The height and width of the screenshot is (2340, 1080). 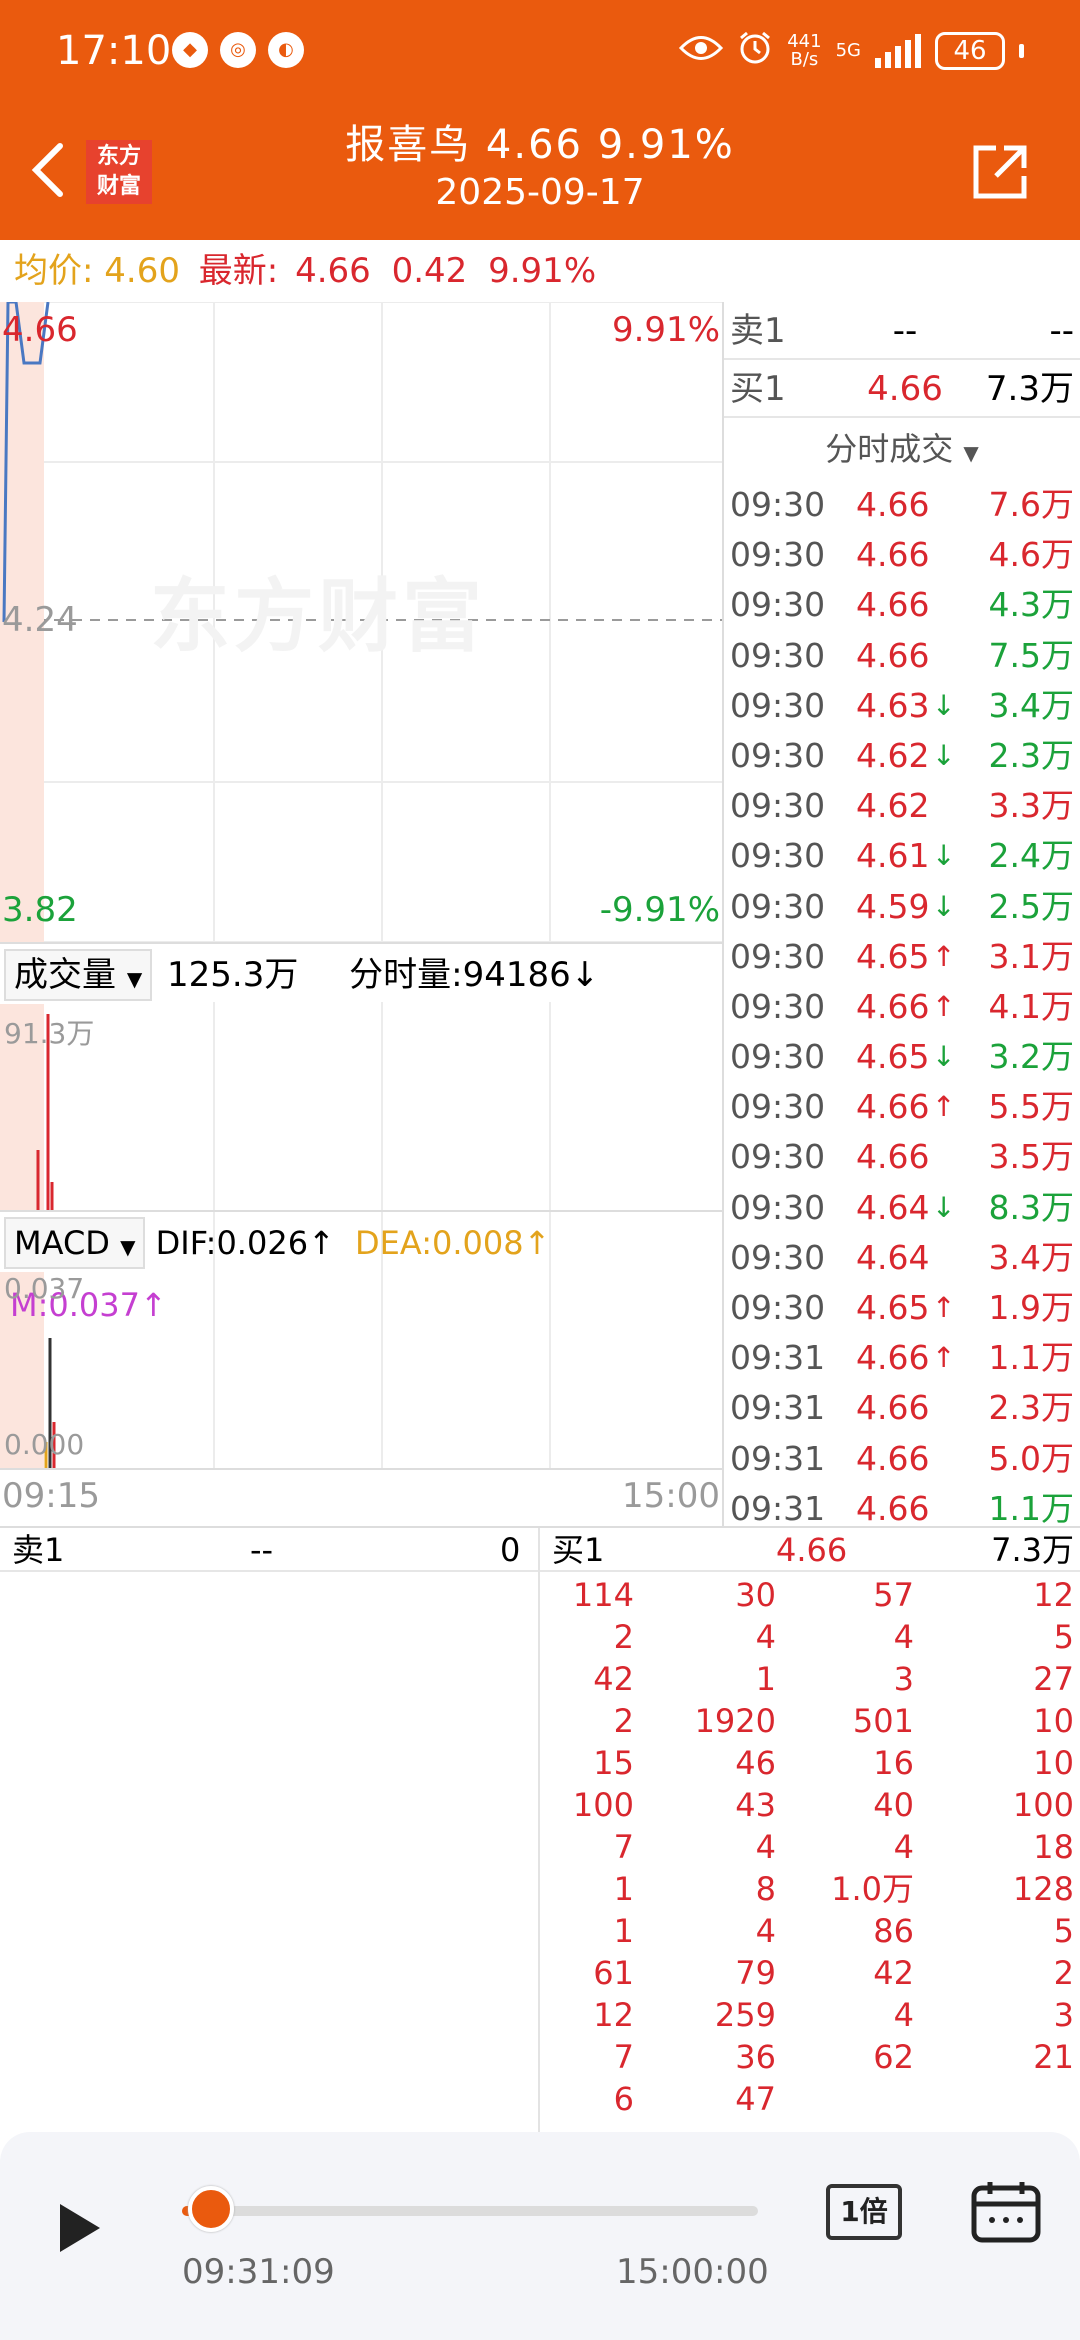 I want to click on queue-cell: 100, so click(x=1043, y=1805).